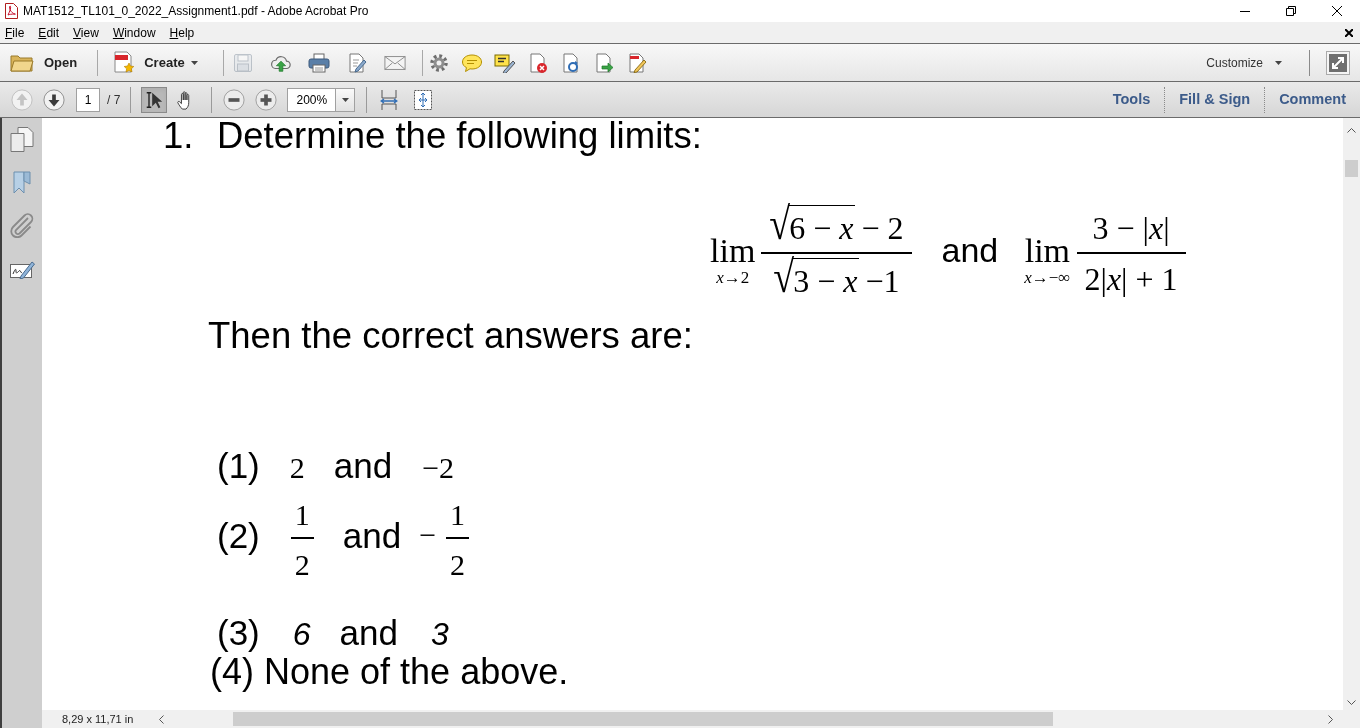  I want to click on pdf-file-icon, so click(11, 11).